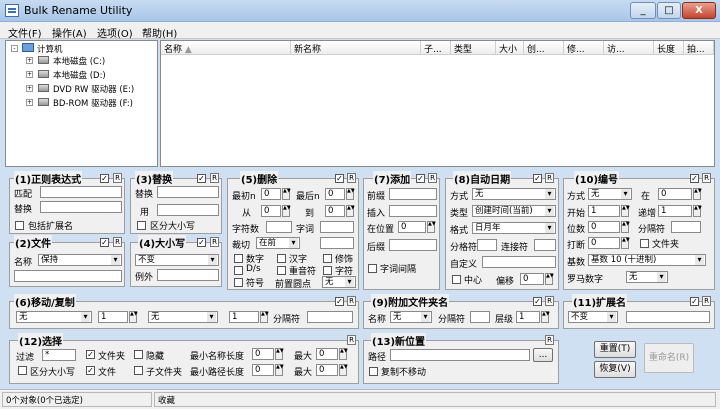  Describe the element at coordinates (22, 370) in the screenshot. I see `sel-case-checkbox` at that location.